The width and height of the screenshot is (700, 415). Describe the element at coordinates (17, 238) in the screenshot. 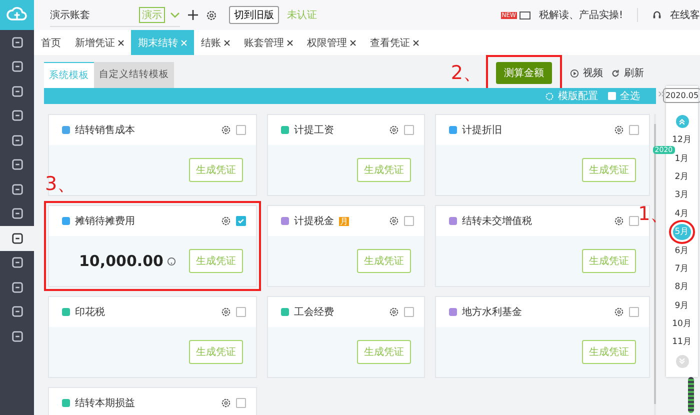

I see `nav-icon` at that location.